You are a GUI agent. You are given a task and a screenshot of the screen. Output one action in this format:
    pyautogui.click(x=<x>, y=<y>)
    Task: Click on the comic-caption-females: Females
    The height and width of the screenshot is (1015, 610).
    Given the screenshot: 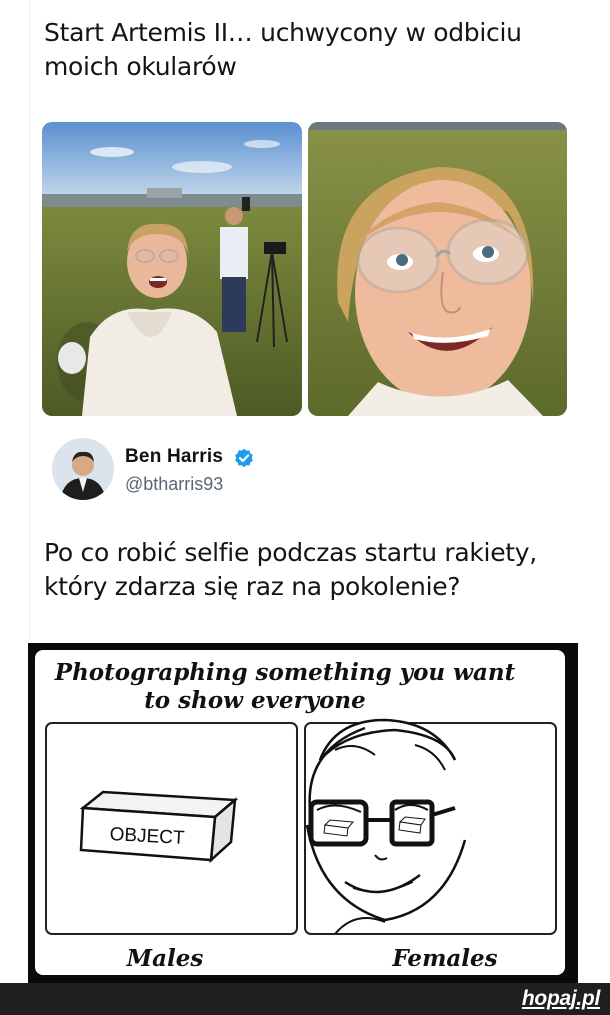 What is the action you would take?
    pyautogui.click(x=444, y=958)
    